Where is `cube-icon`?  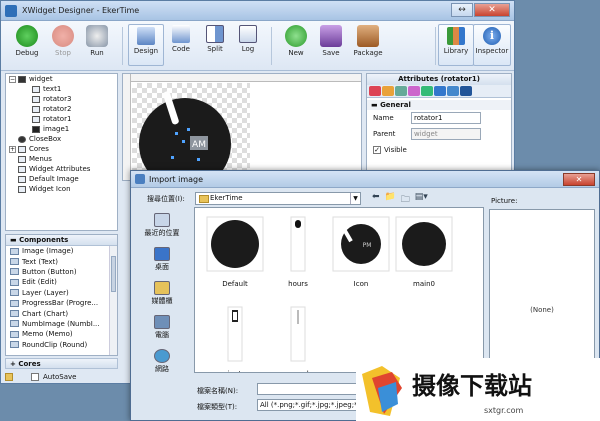 cube-icon is located at coordinates (427, 91).